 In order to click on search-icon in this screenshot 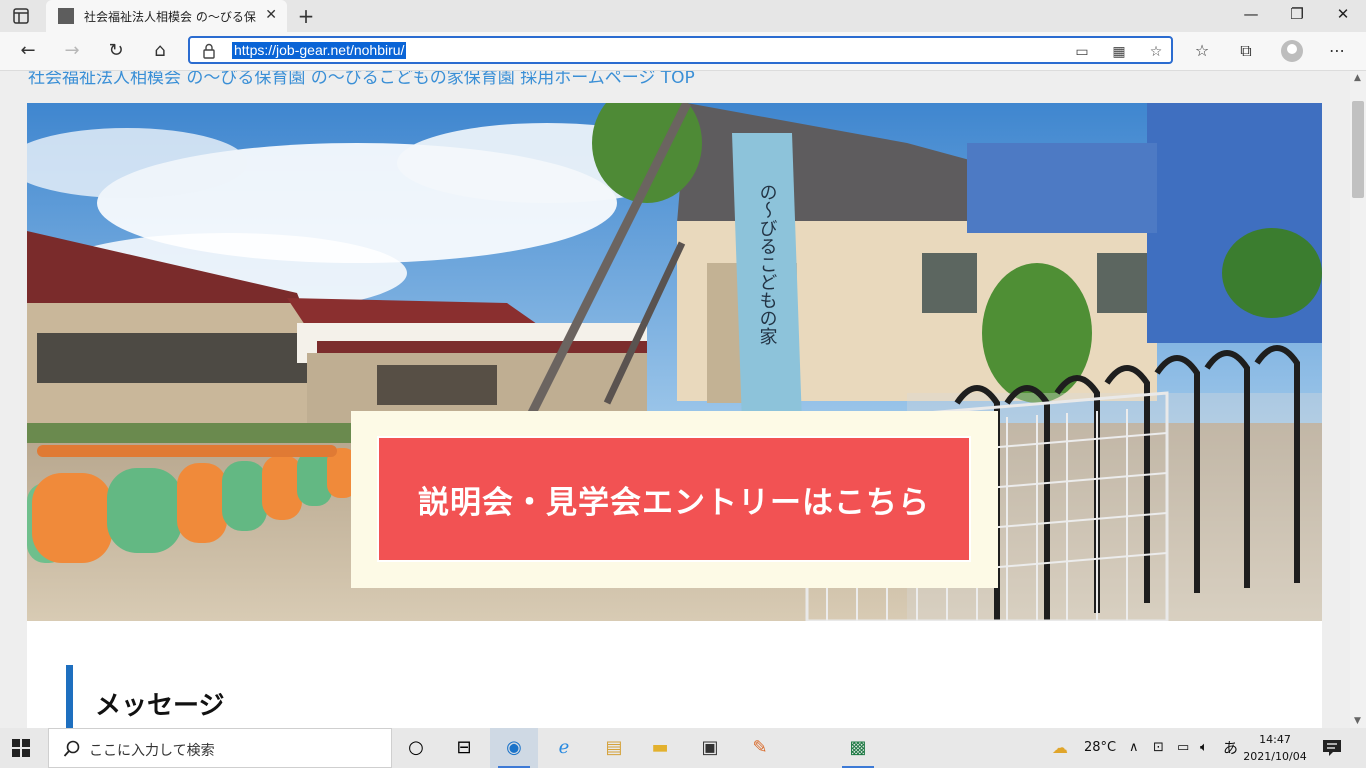, I will do `click(71, 748)`.